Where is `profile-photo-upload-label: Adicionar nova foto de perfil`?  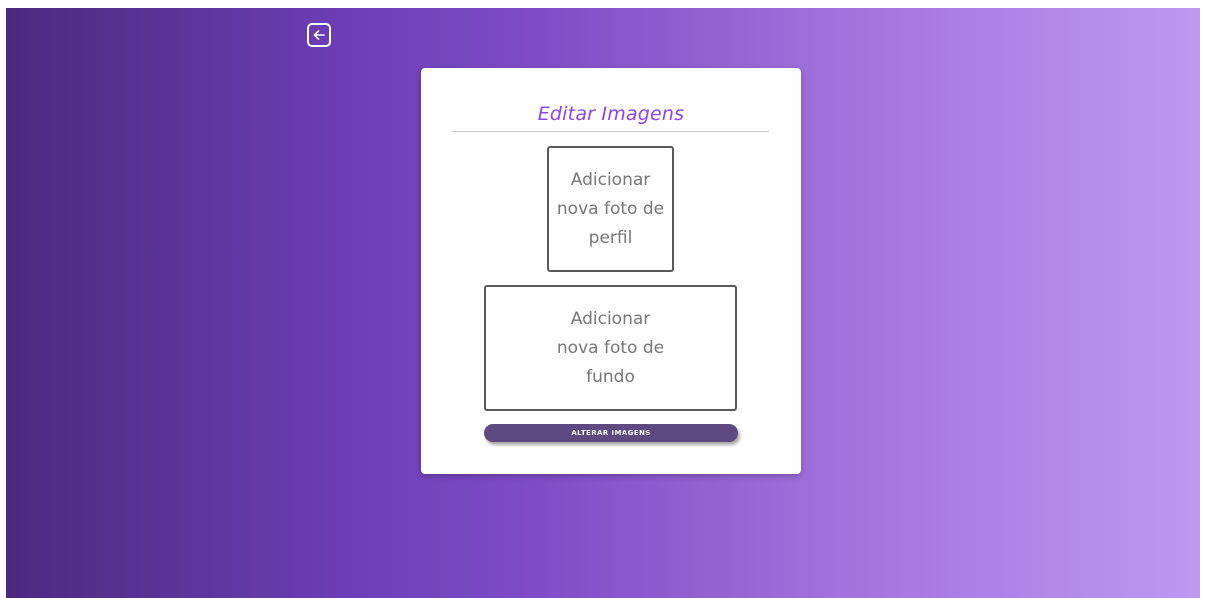 profile-photo-upload-label: Adicionar nova foto de perfil is located at coordinates (610, 208).